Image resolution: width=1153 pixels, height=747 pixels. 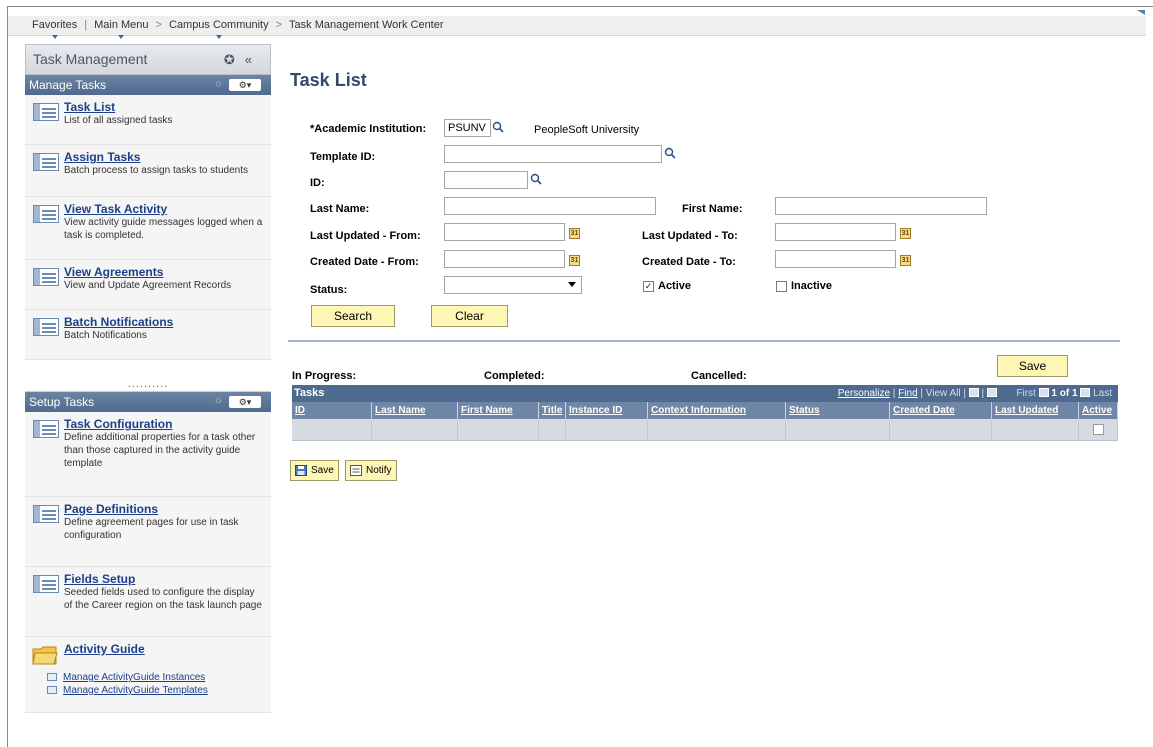 I want to click on created-date-from-input, so click(x=504, y=259).